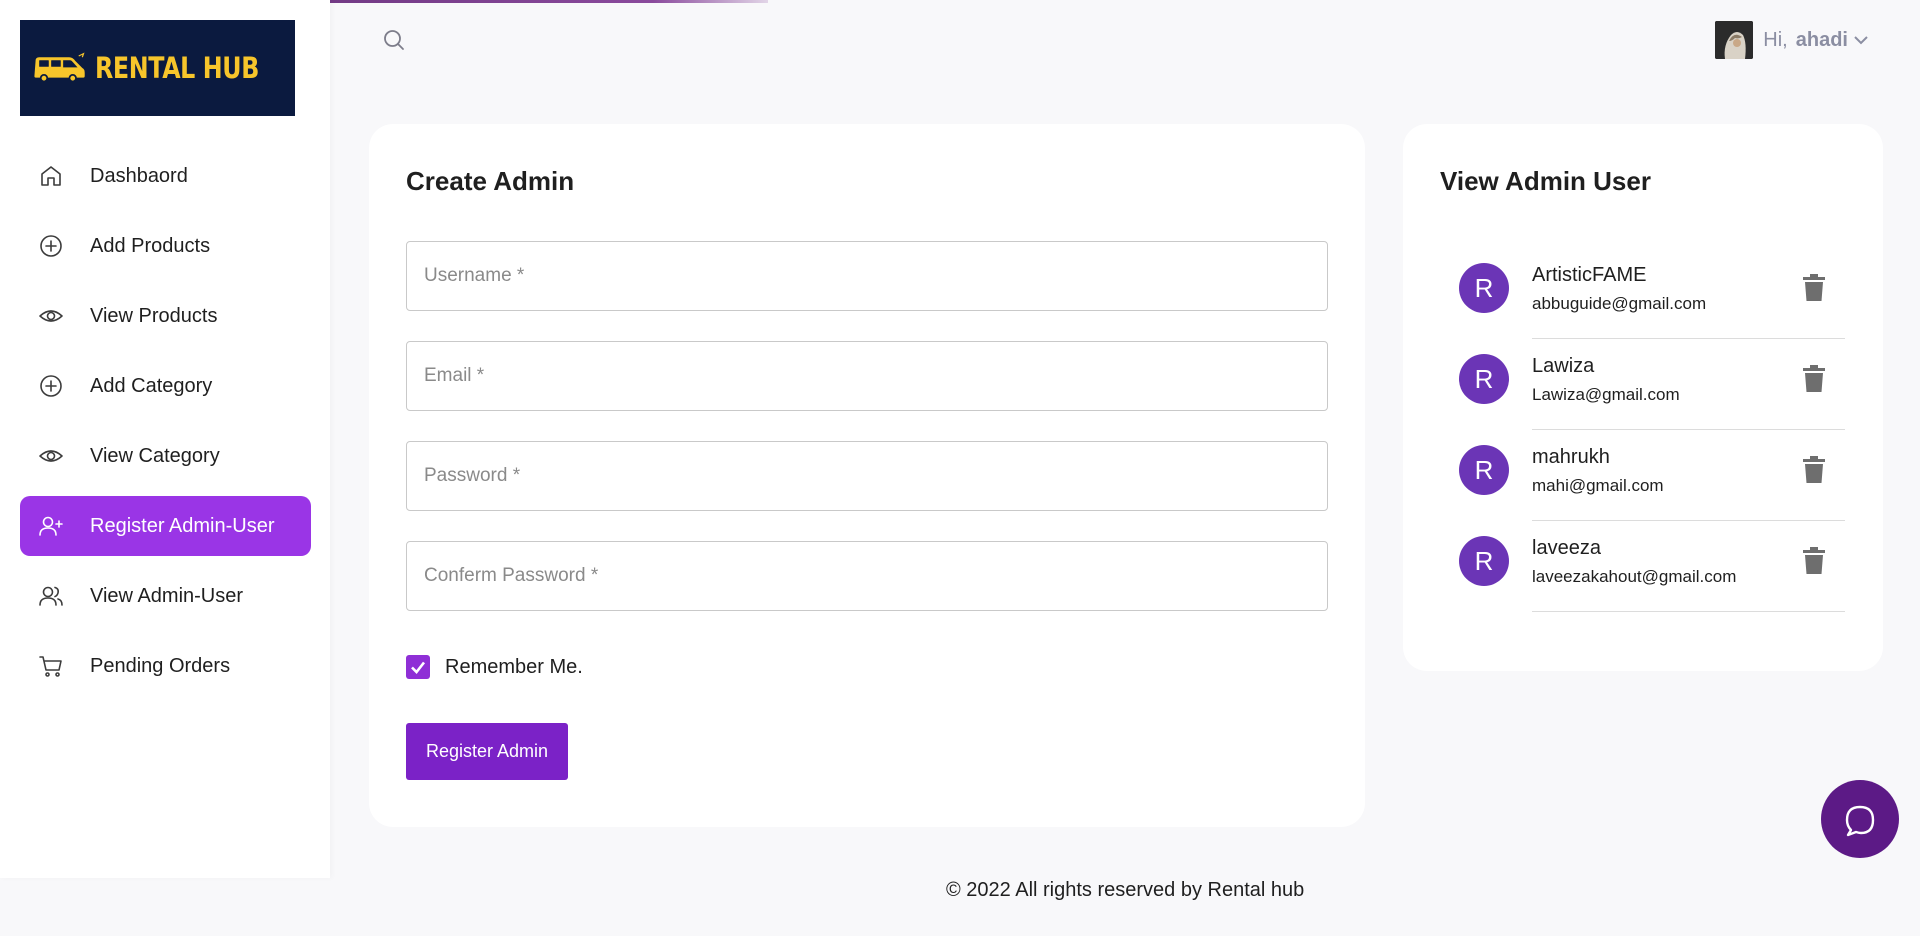 This screenshot has width=1920, height=936. What do you see at coordinates (1589, 275) in the screenshot?
I see `admin-name: ArtisticFAME` at bounding box center [1589, 275].